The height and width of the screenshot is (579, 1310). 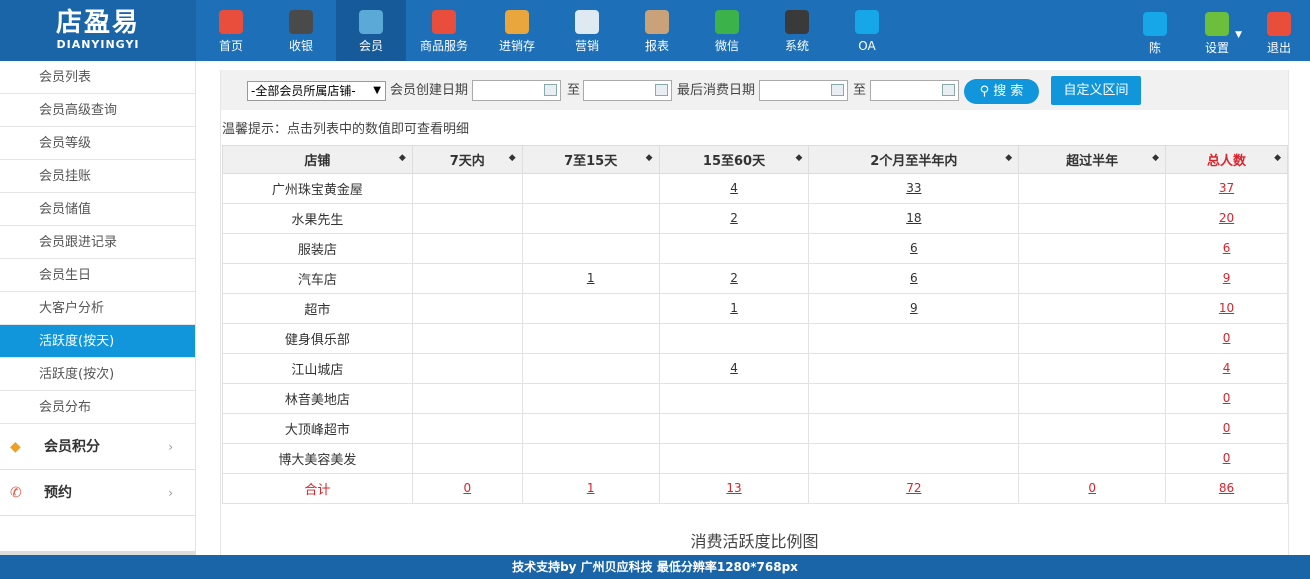 What do you see at coordinates (467, 159) in the screenshot?
I see `column-header-1: 7天内 ◆` at bounding box center [467, 159].